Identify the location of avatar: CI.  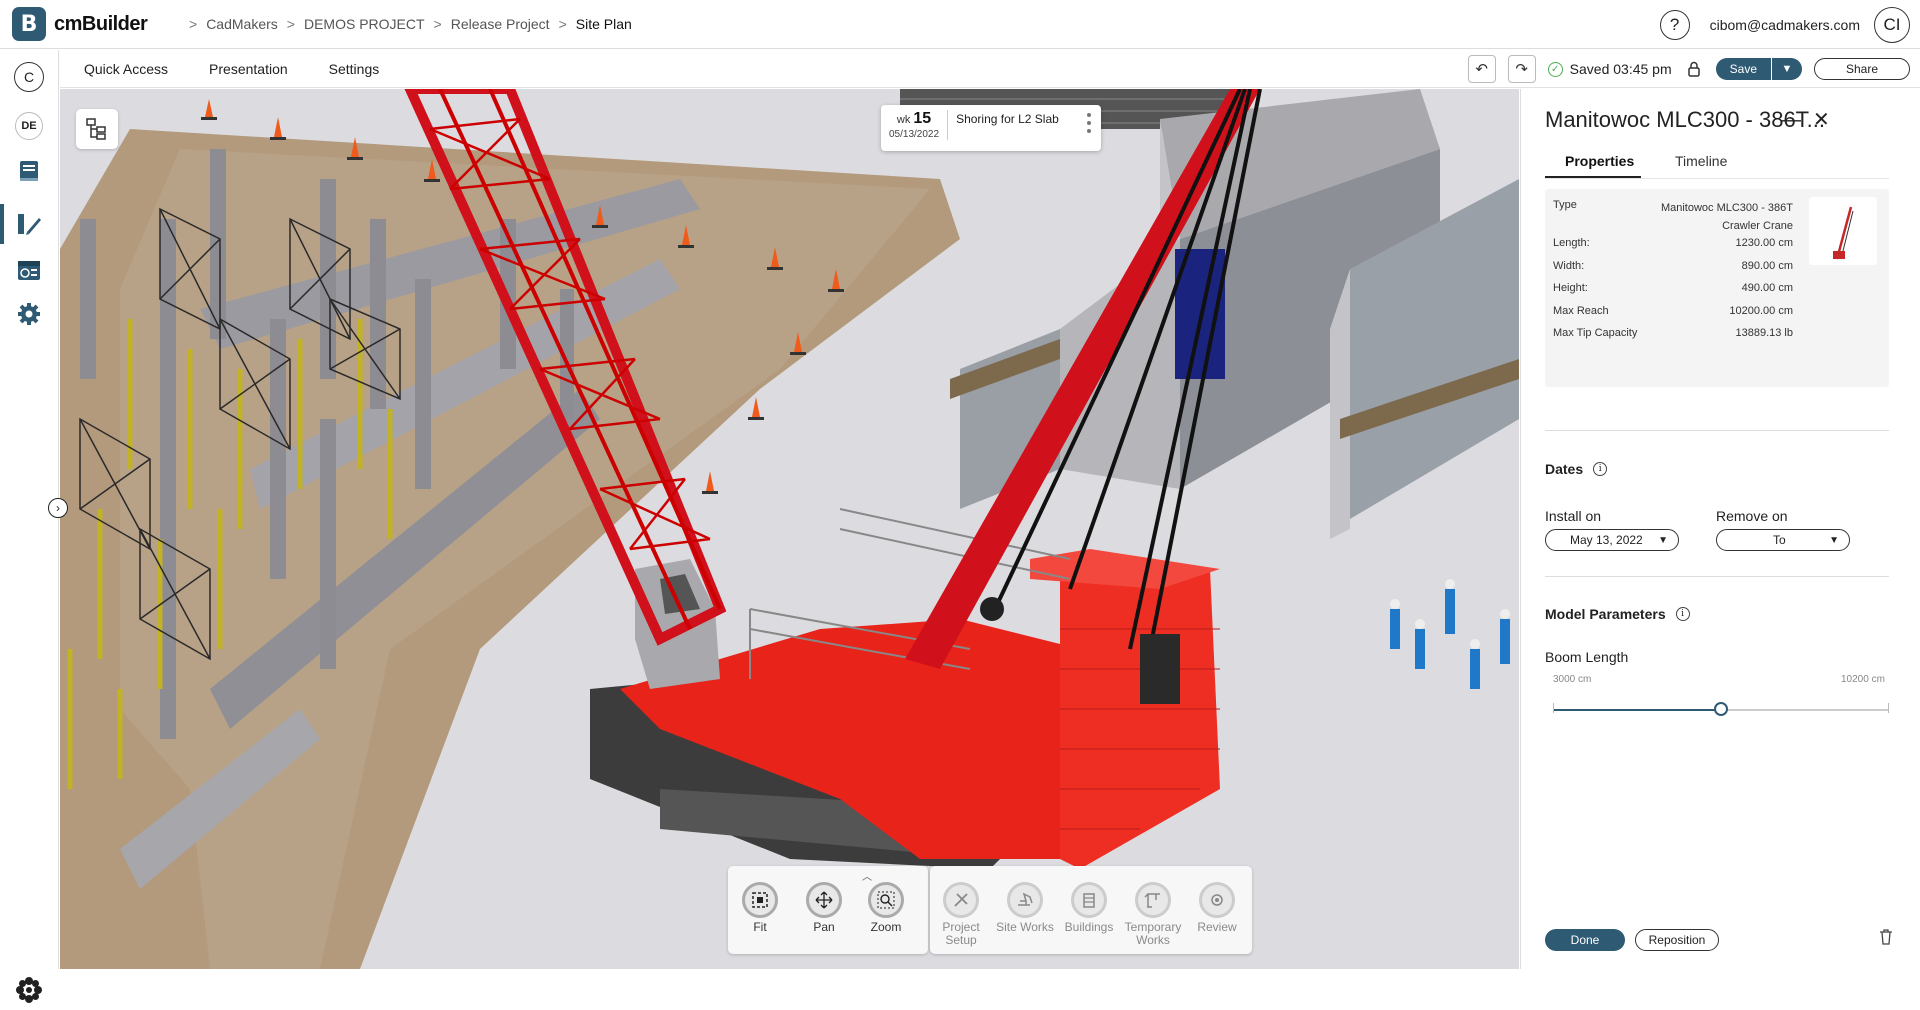
(1892, 25).